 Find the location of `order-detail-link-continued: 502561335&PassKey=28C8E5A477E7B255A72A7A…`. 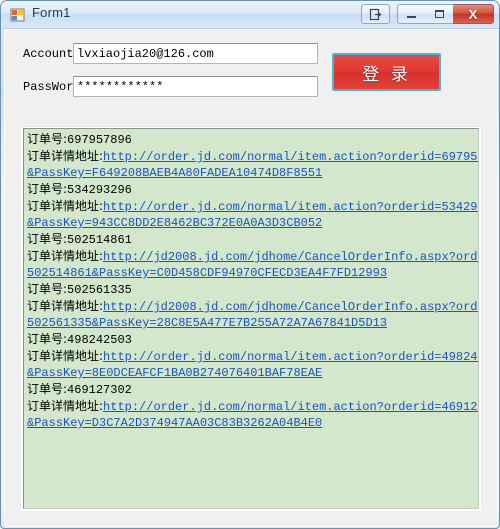

order-detail-link-continued: 502561335&PassKey=28C8E5A477E7B255A72A7A… is located at coordinates (251, 323).